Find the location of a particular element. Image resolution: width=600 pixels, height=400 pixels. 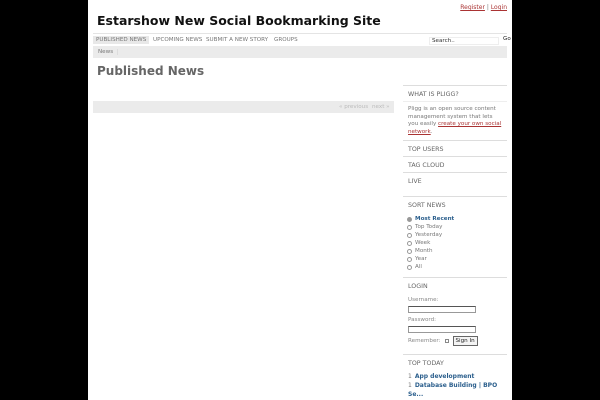

label: Year is located at coordinates (421, 259).